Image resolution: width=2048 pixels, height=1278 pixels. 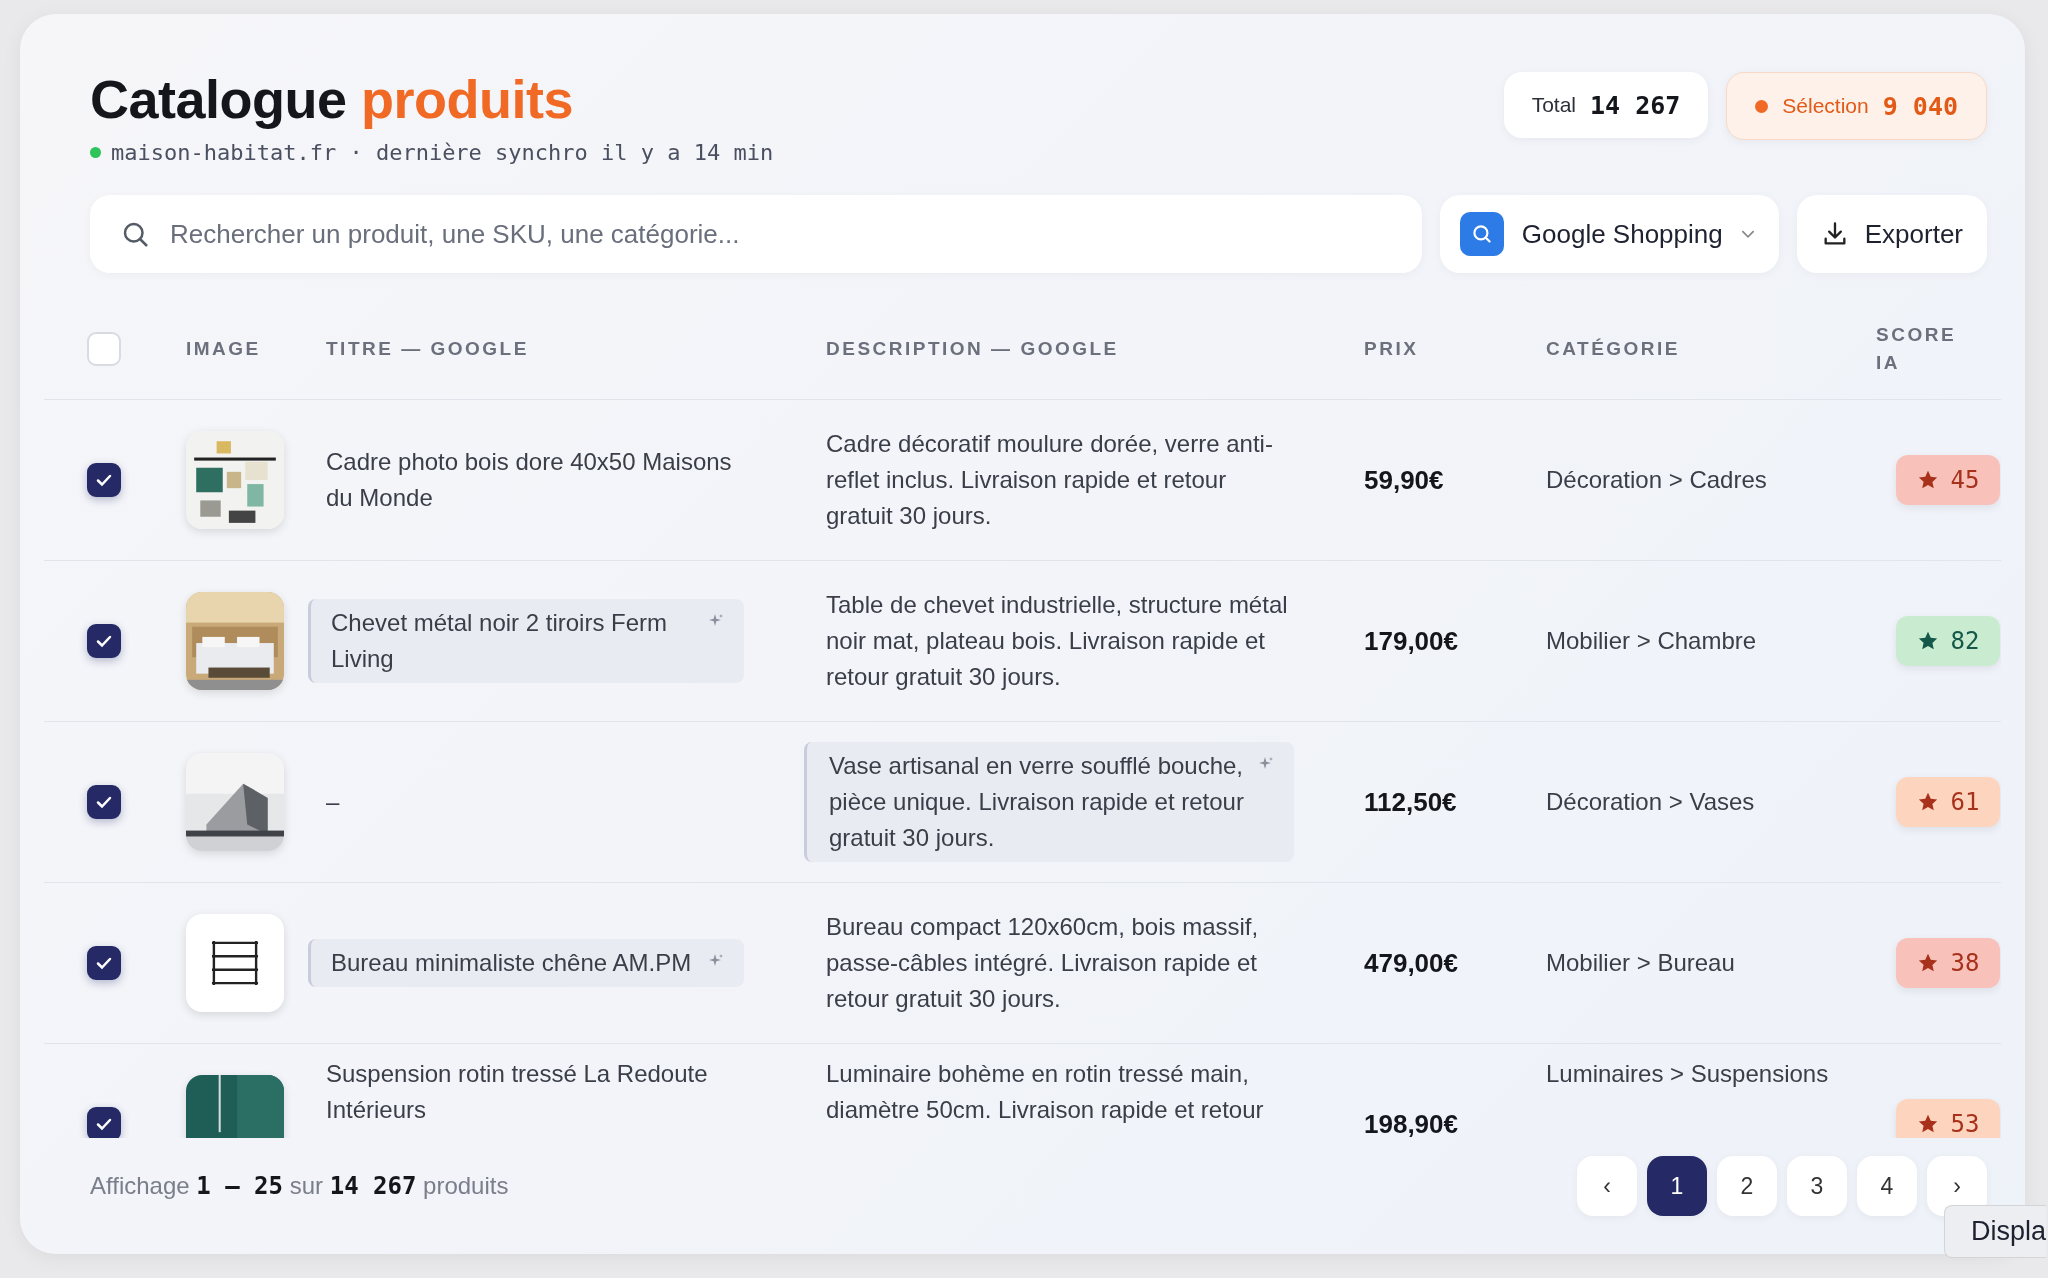 I want to click on selection-count: 9 040, so click(x=1920, y=106).